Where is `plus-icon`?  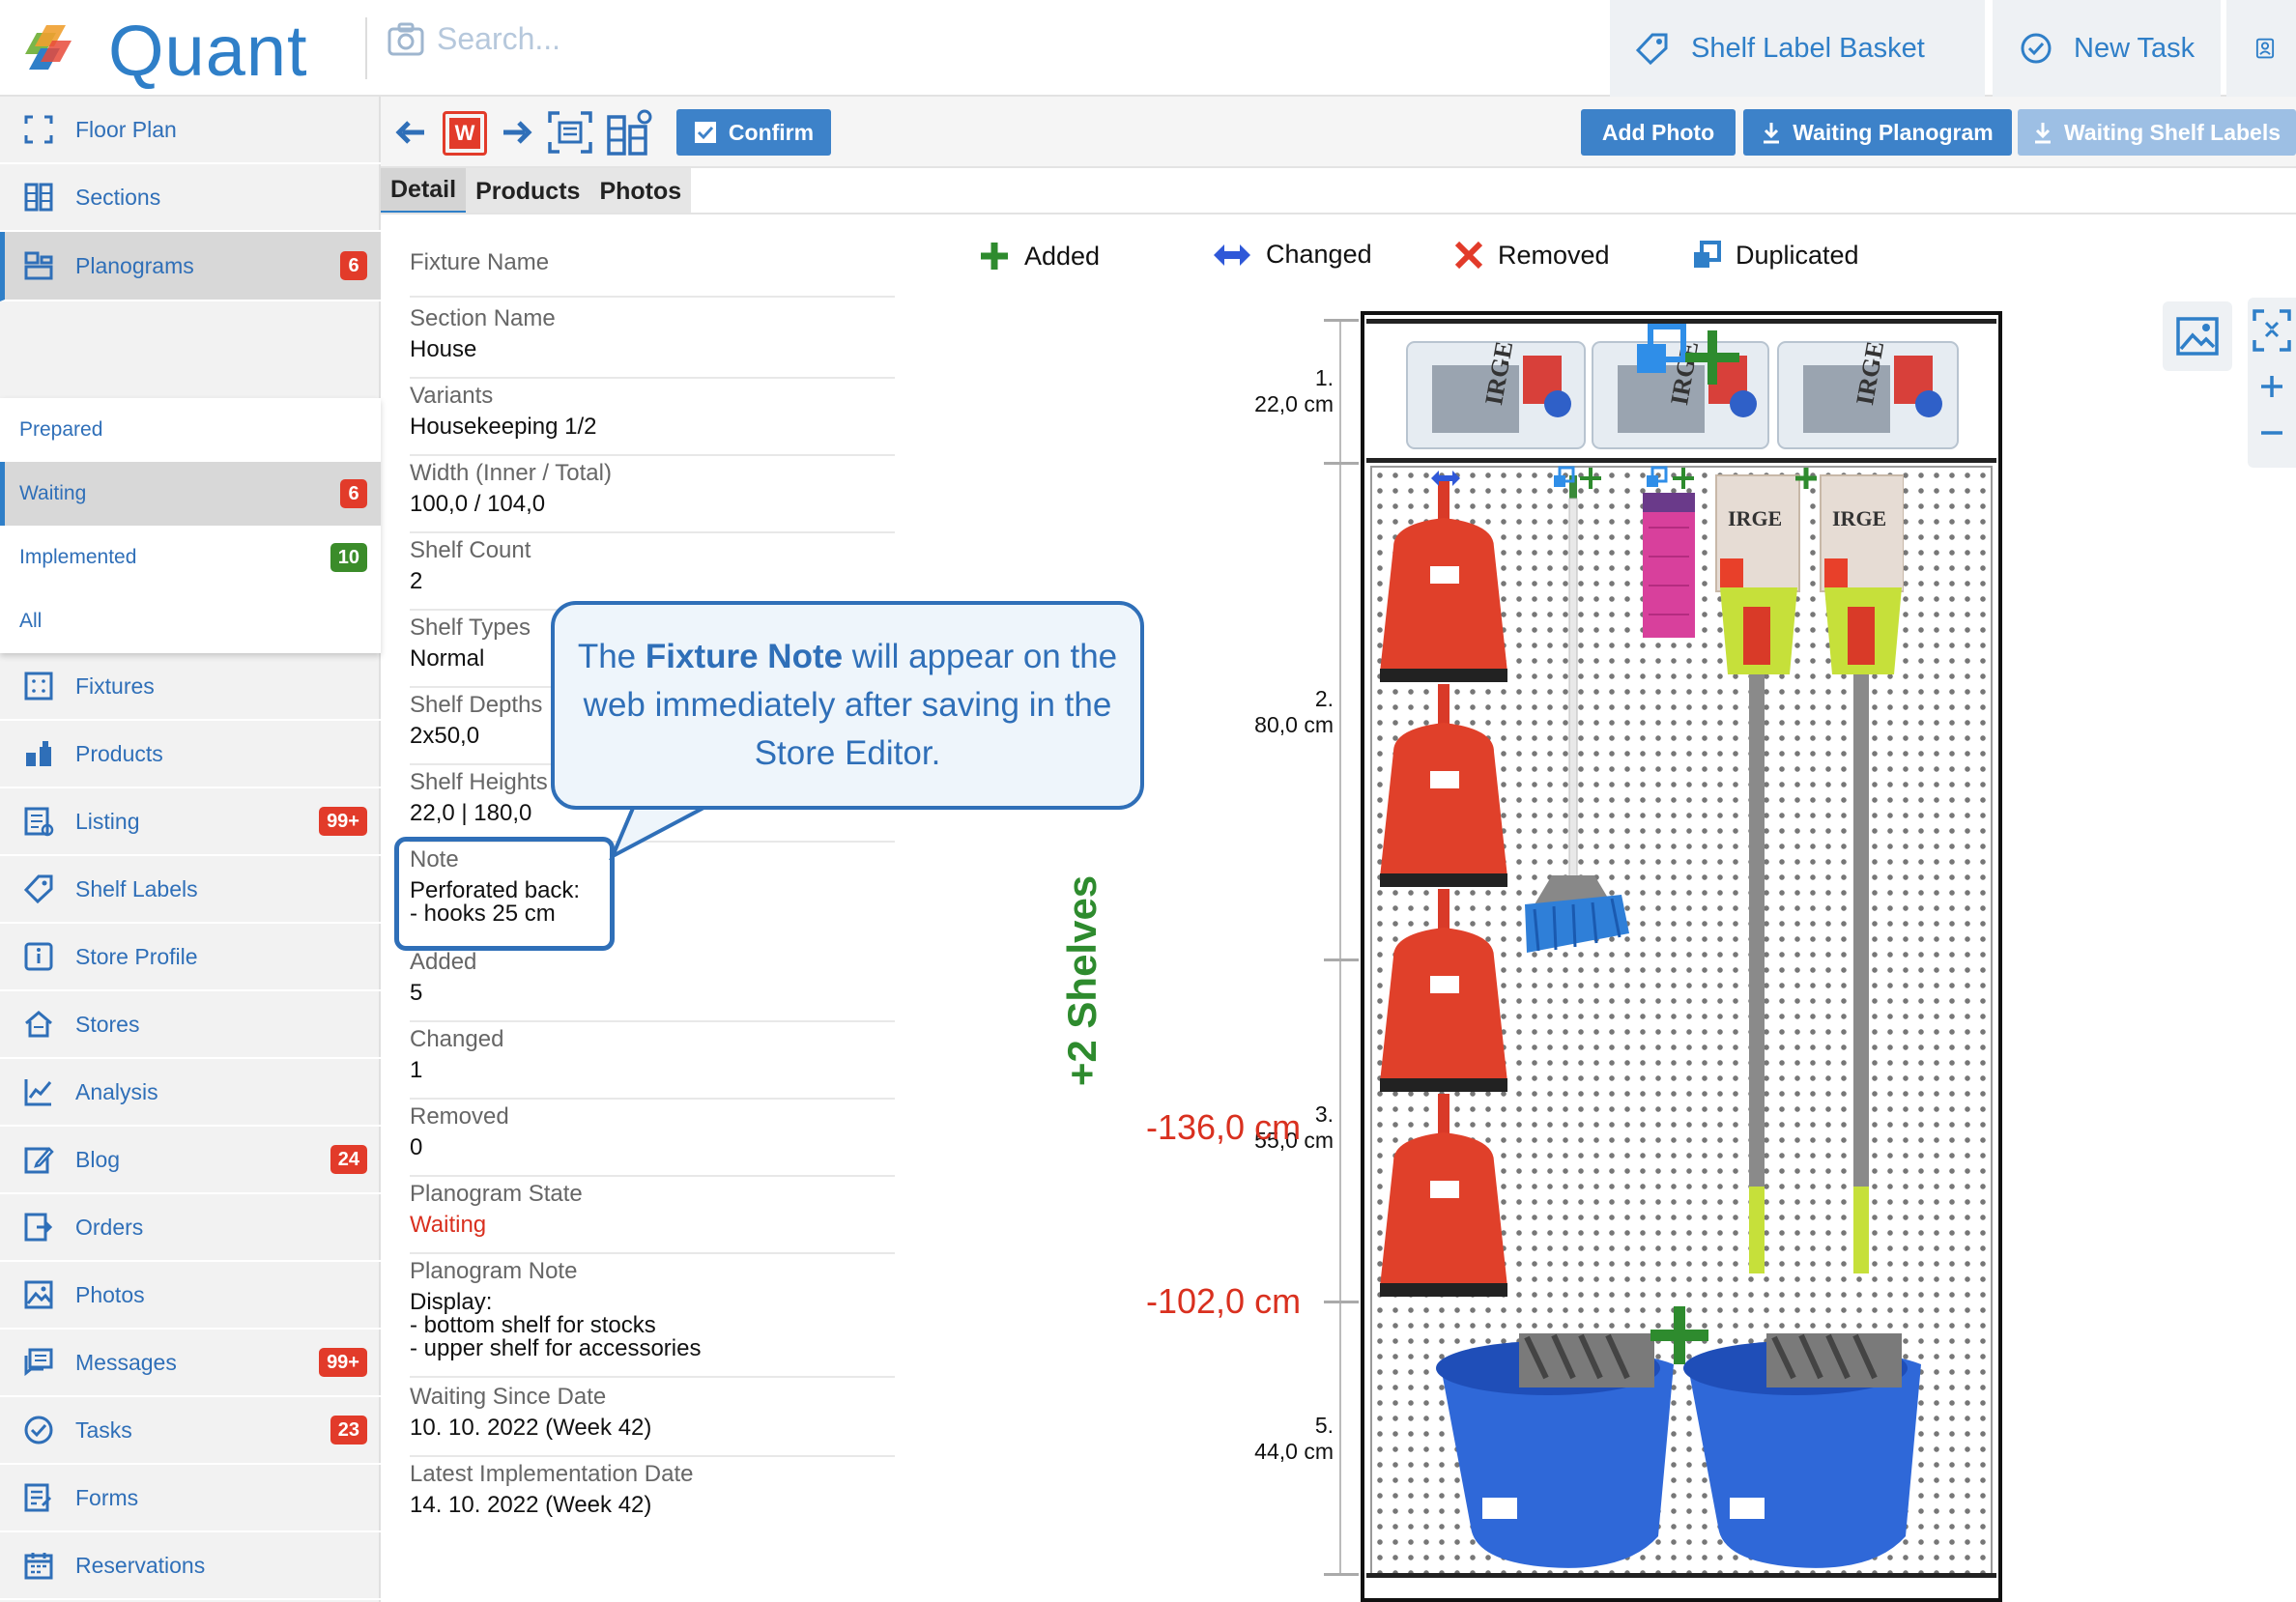
plus-icon is located at coordinates (994, 256).